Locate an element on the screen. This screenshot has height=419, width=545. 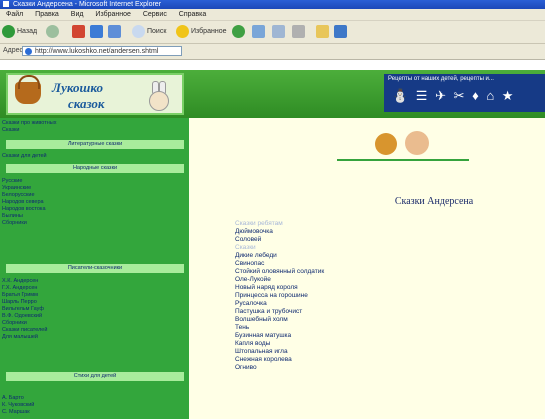
menu-help: Справка is located at coordinates (192, 14).